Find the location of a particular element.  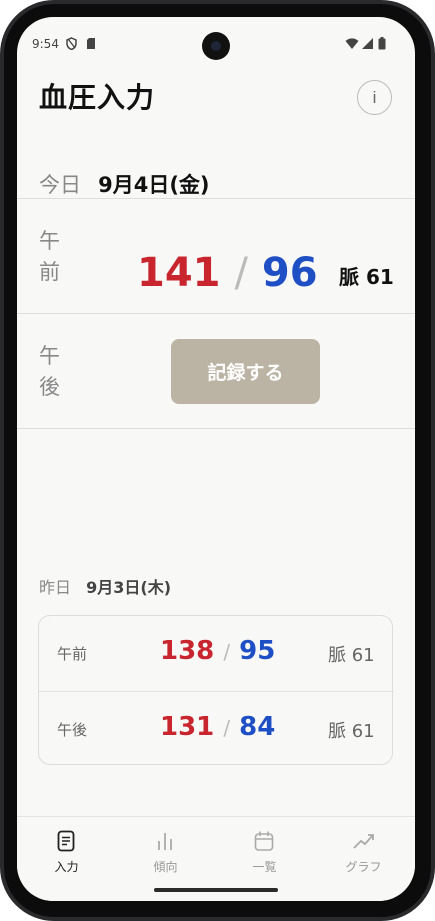

diastolic-value: 84 is located at coordinates (257, 727).